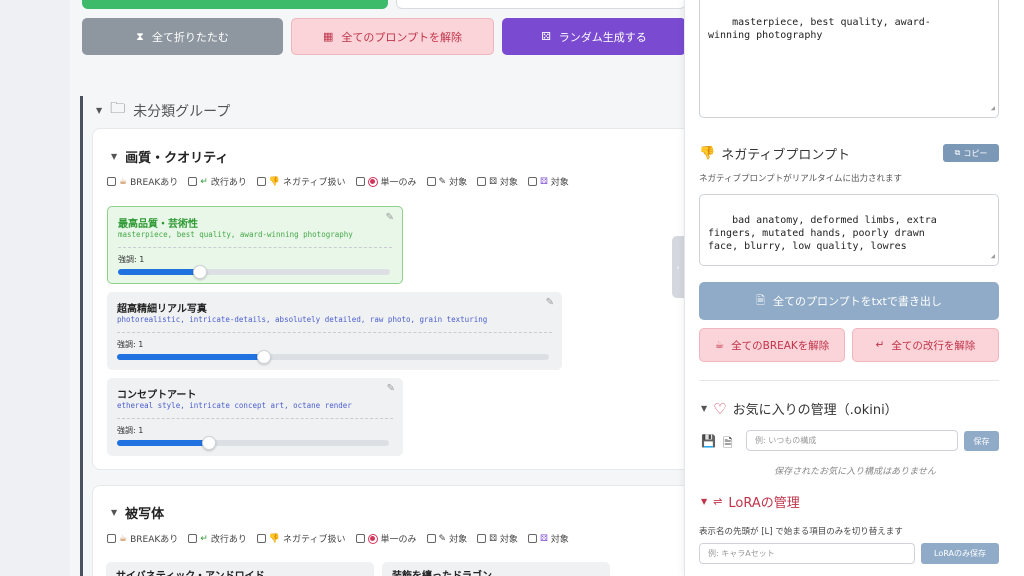  I want to click on dice-gray-icon: ⚄, so click(493, 181).